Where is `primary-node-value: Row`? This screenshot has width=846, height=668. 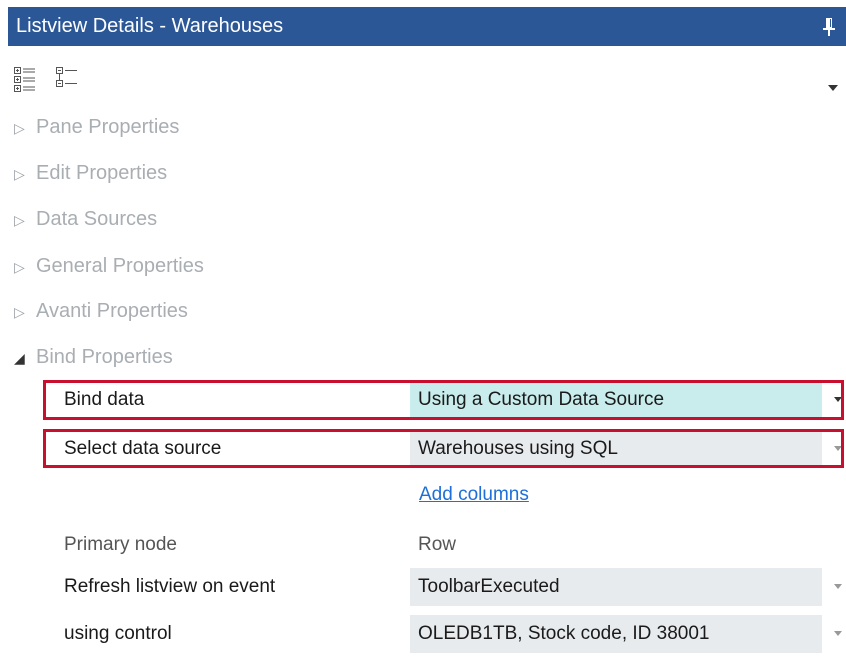 primary-node-value: Row is located at coordinates (437, 544).